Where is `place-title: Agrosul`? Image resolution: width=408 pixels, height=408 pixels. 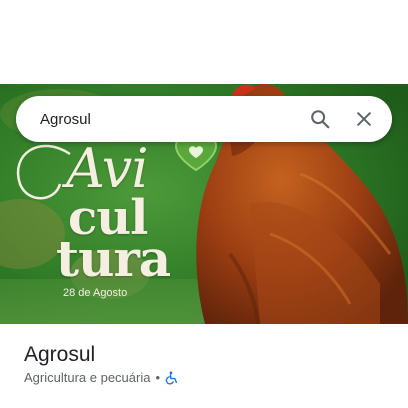
place-title: Agrosul is located at coordinates (59, 355).